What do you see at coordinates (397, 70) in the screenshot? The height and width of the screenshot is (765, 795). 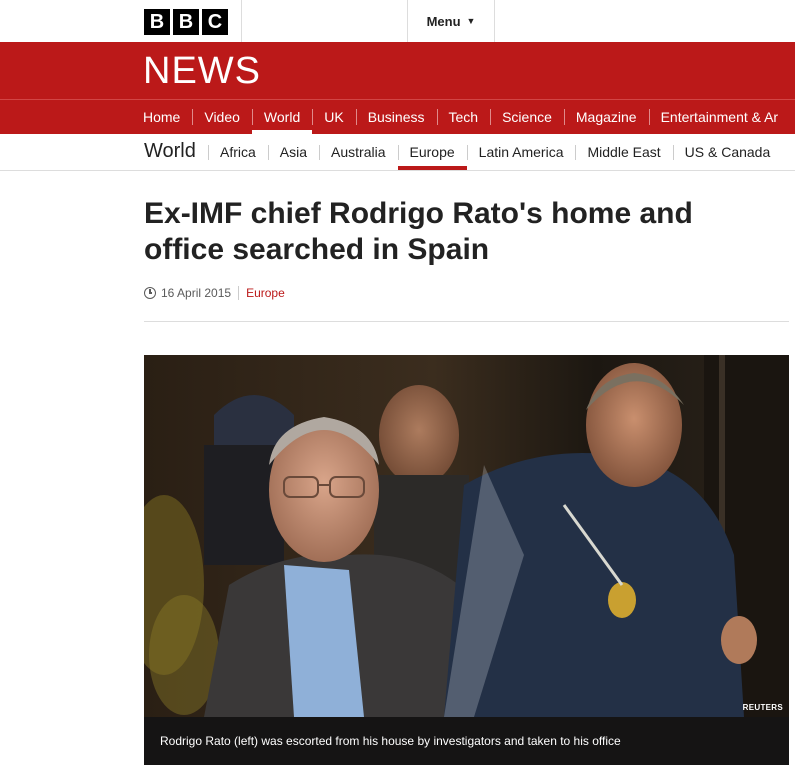 I see `masthead: NEWS` at bounding box center [397, 70].